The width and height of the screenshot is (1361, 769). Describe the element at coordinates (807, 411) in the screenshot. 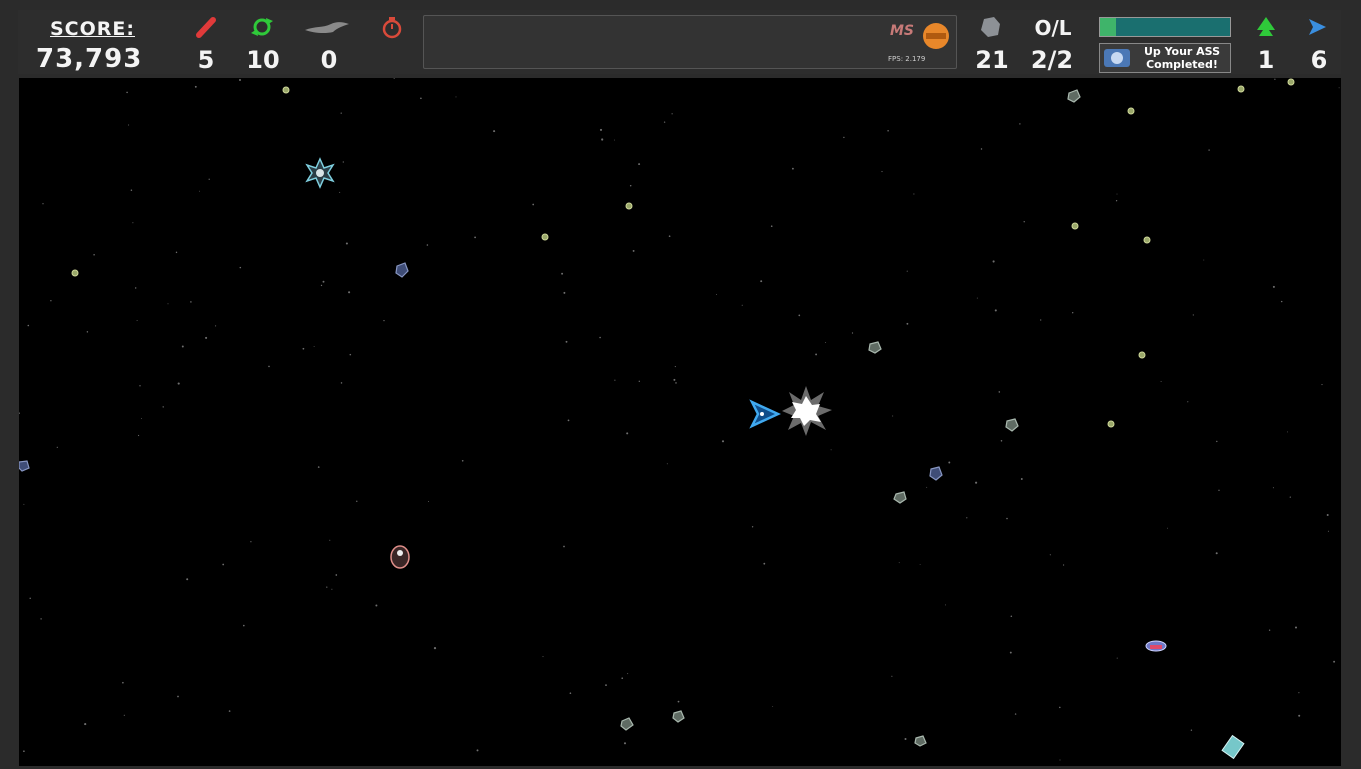

I see `explosion` at that location.